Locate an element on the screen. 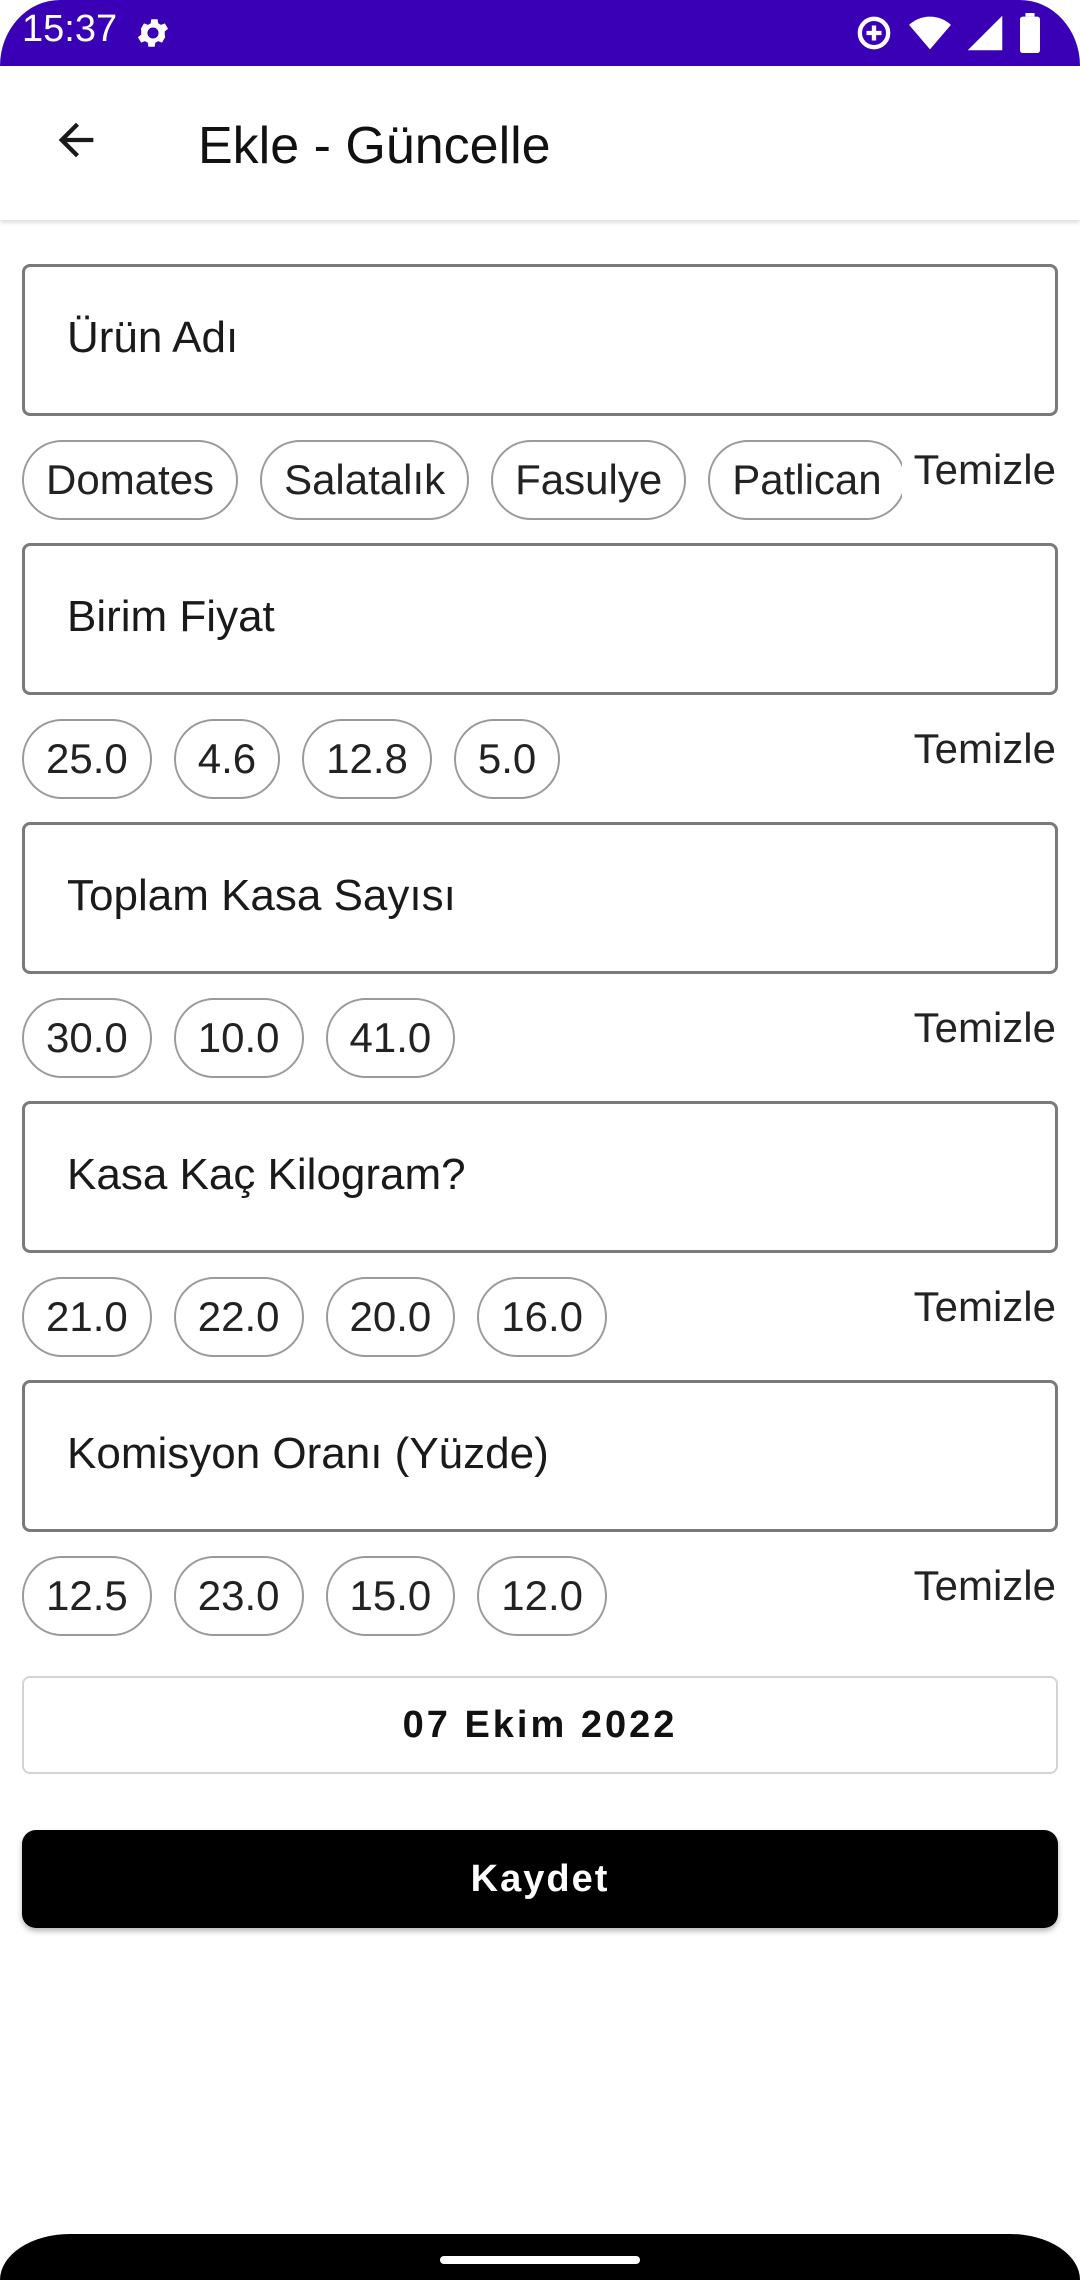  field-label: Ürün Adı is located at coordinates (153, 337).